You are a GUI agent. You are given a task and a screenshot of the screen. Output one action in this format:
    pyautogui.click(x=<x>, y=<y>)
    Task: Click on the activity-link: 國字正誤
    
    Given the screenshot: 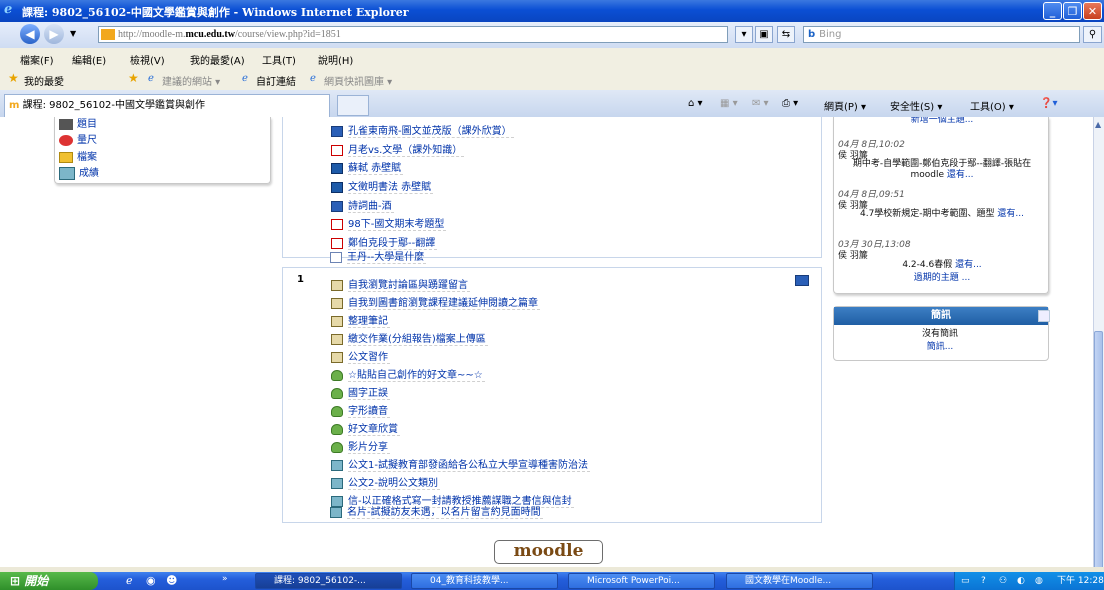 What is the action you would take?
    pyautogui.click(x=369, y=392)
    